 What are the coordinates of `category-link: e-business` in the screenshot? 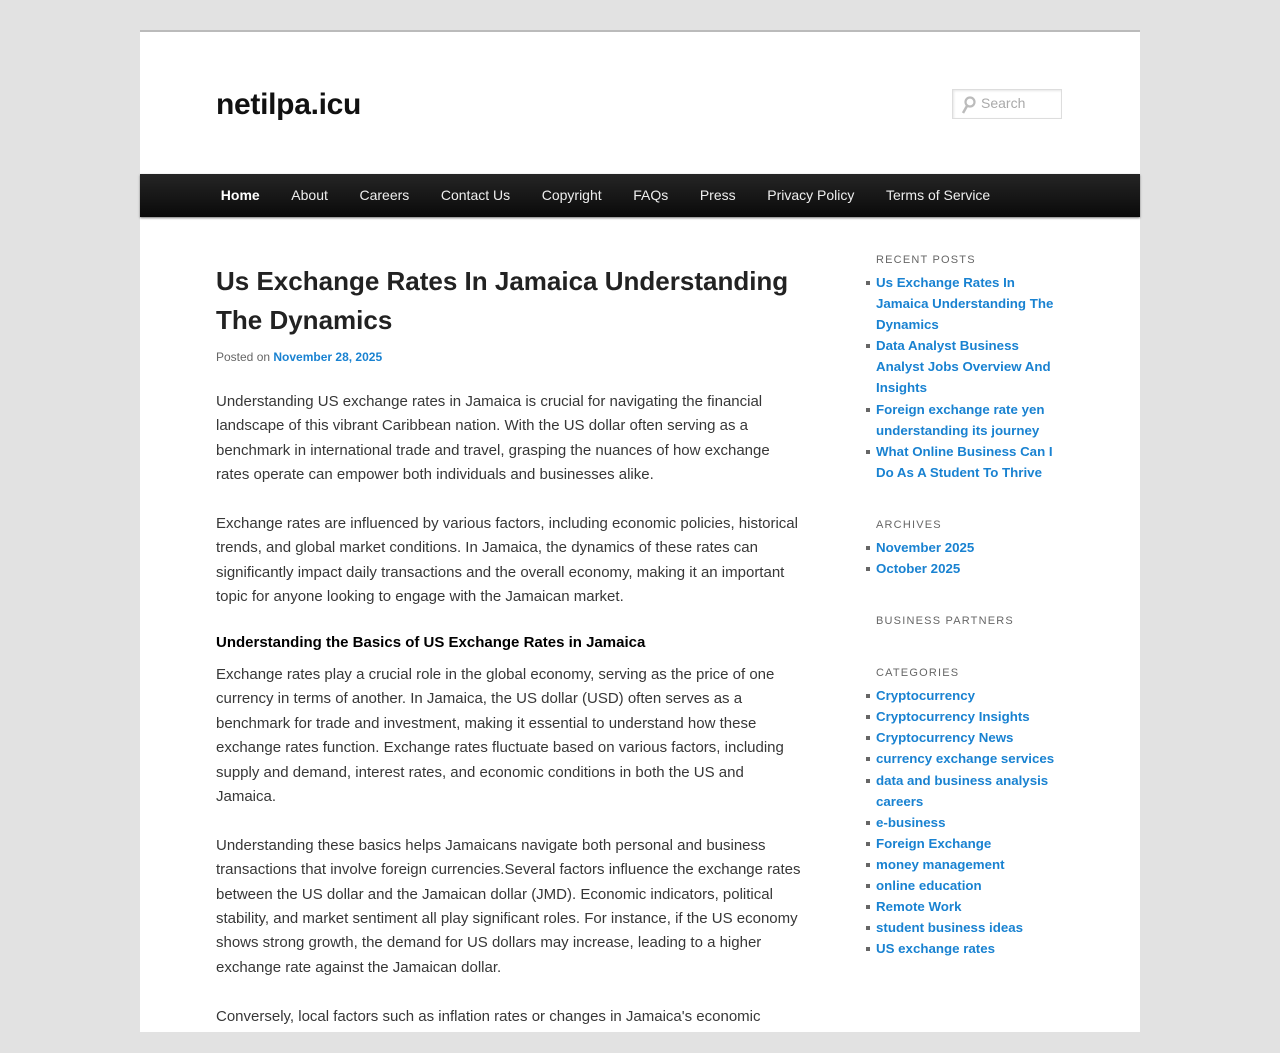 It's located at (910, 822).